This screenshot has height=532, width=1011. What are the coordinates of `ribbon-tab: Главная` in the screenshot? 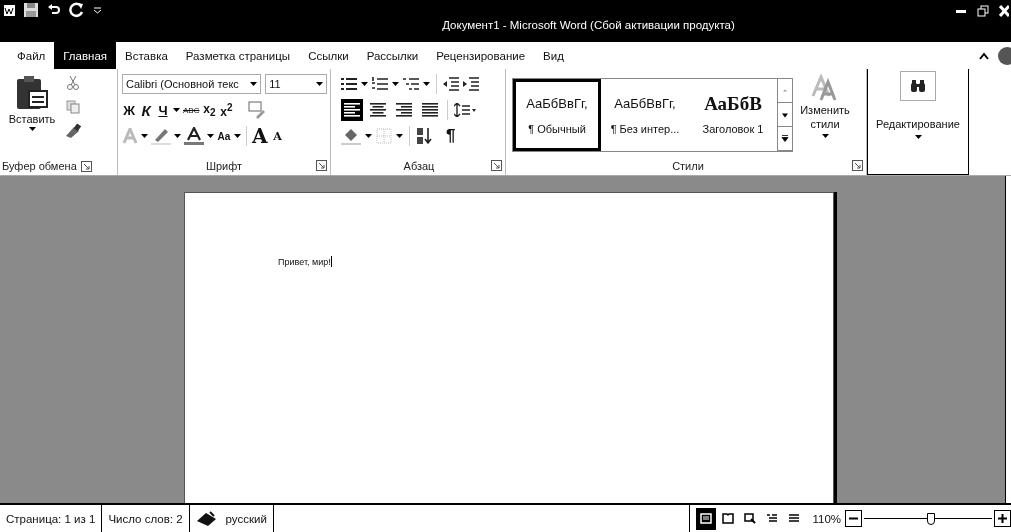 It's located at (85, 55).